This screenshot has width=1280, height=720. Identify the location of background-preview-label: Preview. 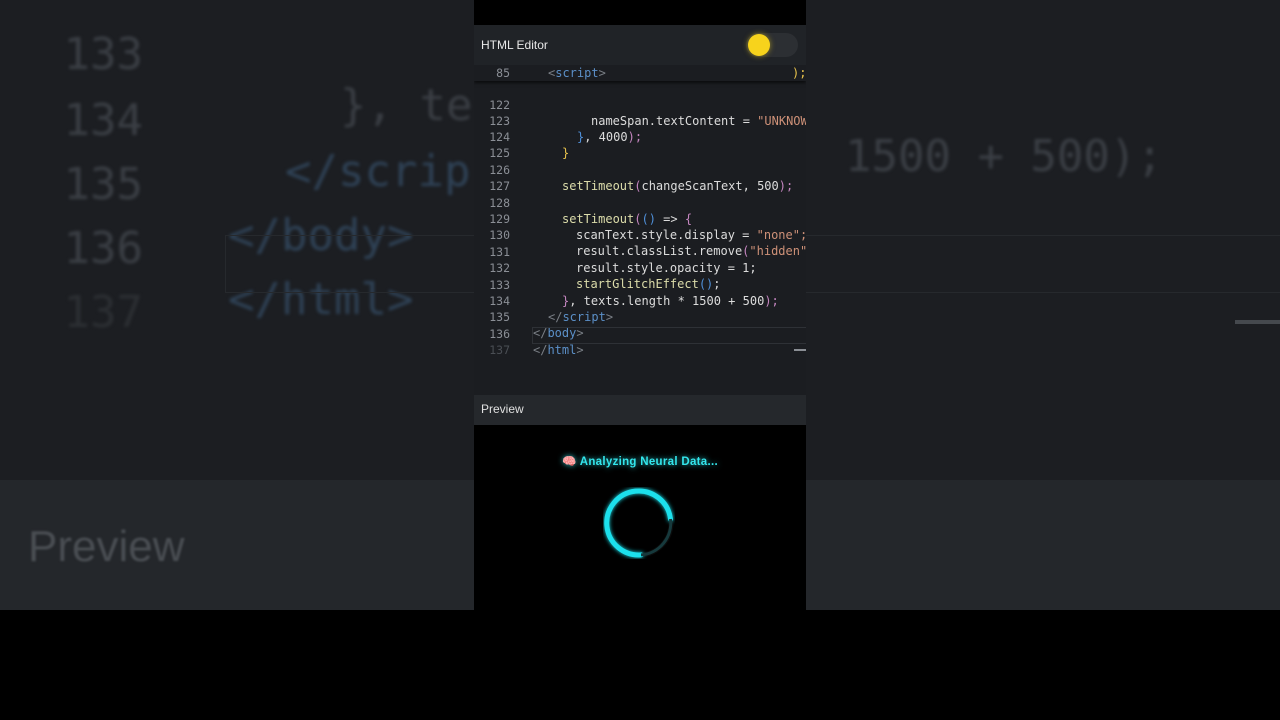
(106, 546).